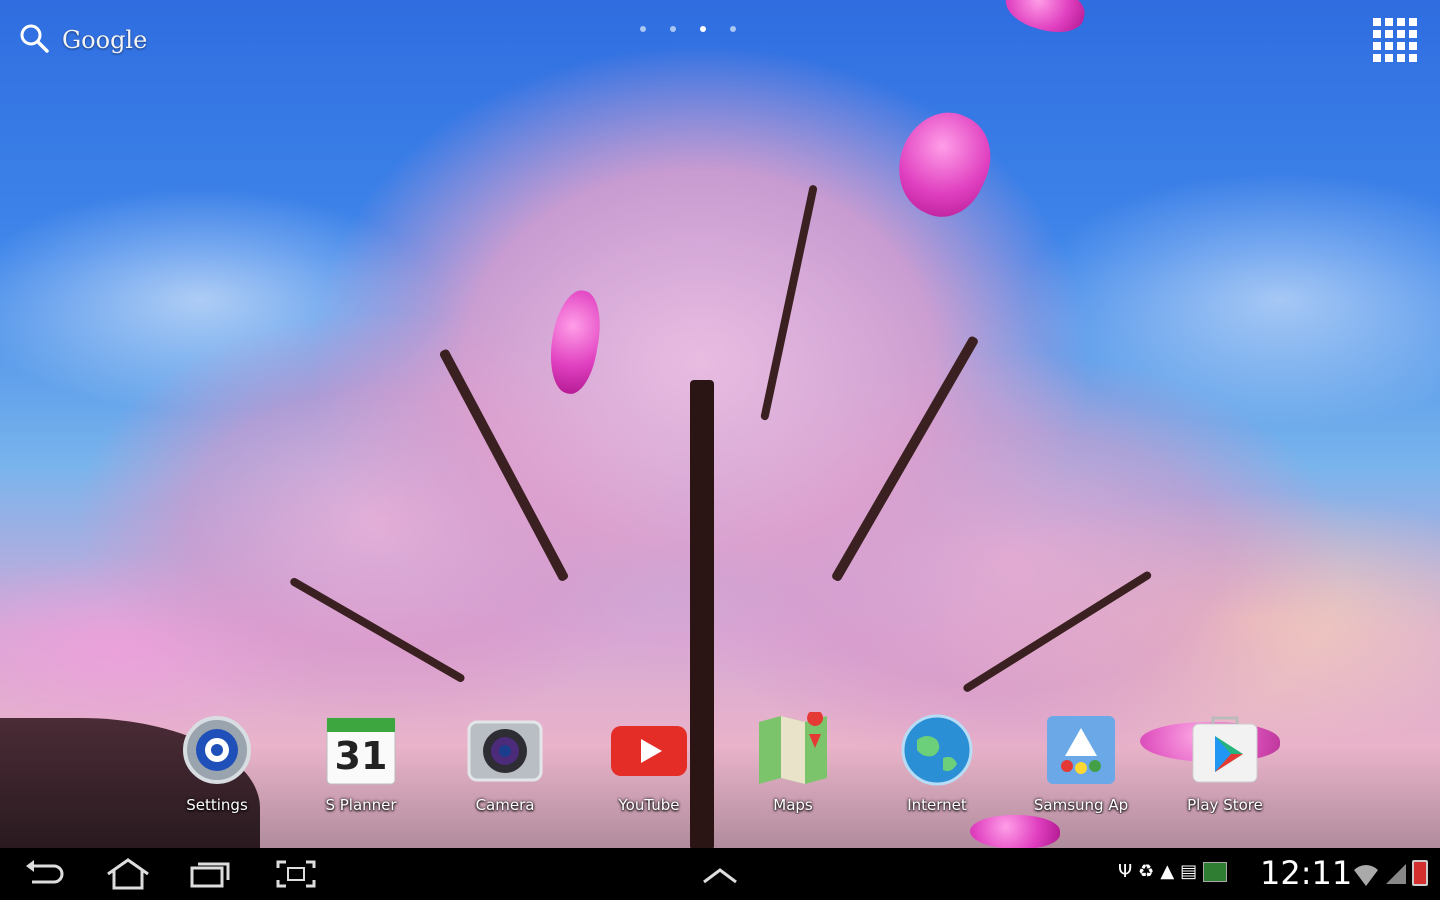  I want to click on apps-tray-handle, so click(720, 874).